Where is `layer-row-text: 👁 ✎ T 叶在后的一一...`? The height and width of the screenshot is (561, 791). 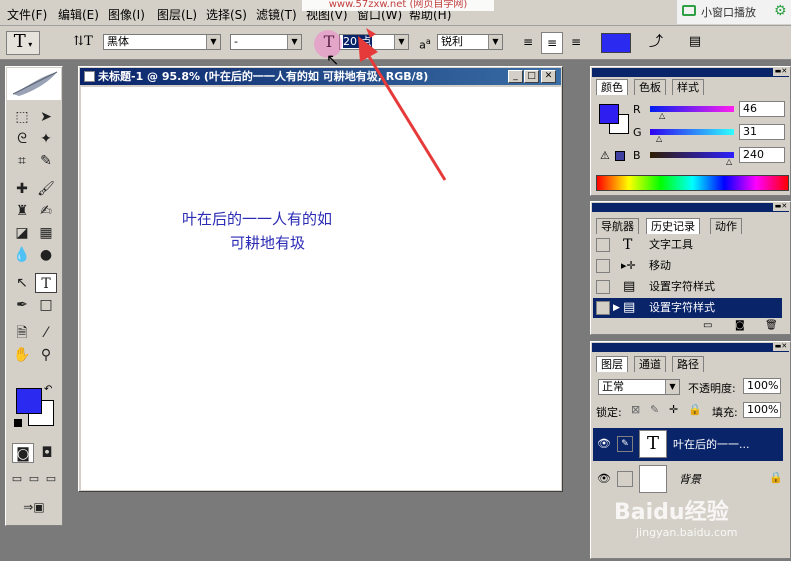 layer-row-text: 👁 ✎ T 叶在后的一一... is located at coordinates (688, 444).